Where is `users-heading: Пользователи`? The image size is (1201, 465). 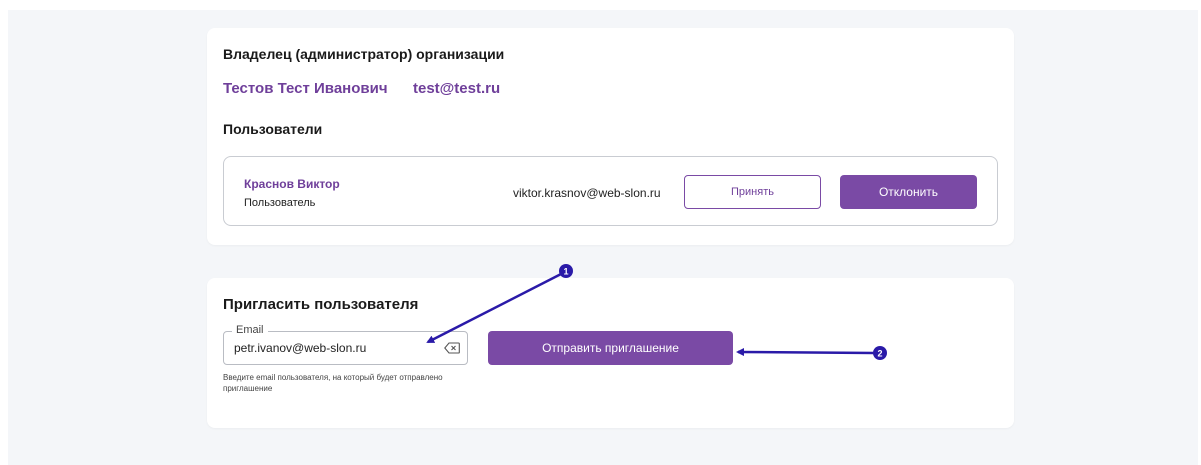 users-heading: Пользователи is located at coordinates (273, 129).